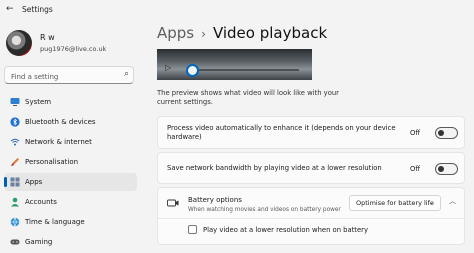  What do you see at coordinates (52, 162) in the screenshot?
I see `sidebar-item-label: Personalisation` at bounding box center [52, 162].